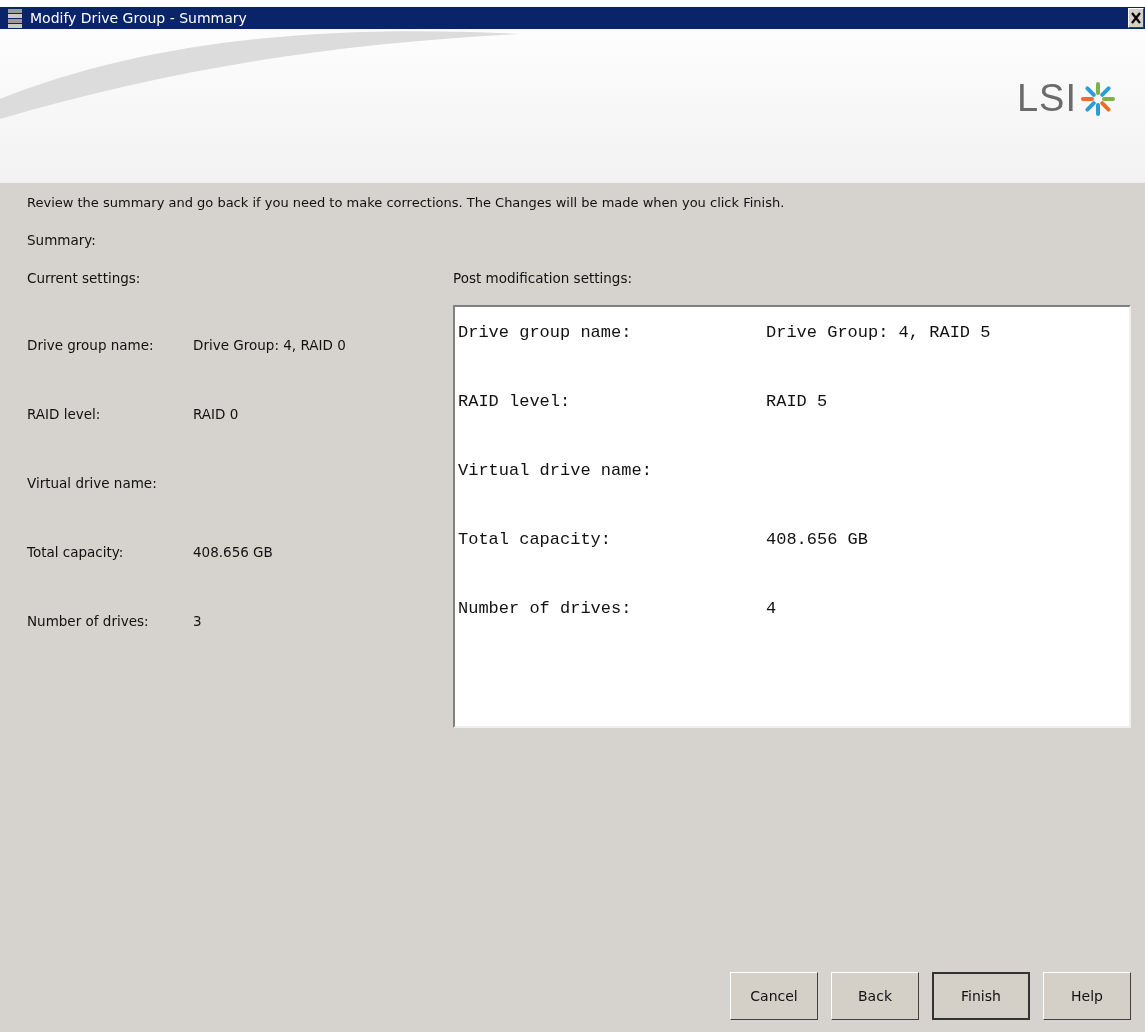  What do you see at coordinates (1046, 98) in the screenshot?
I see `logo-text: LSI` at bounding box center [1046, 98].